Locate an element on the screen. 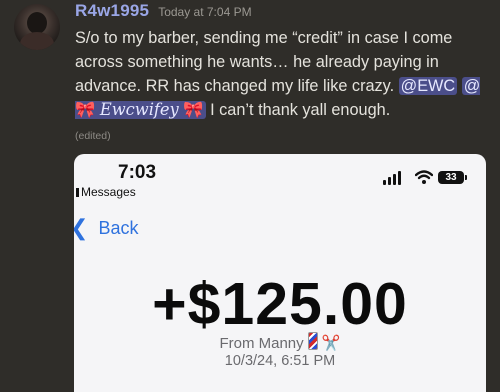  back-chevron-icon: ❮ is located at coordinates (81, 228).